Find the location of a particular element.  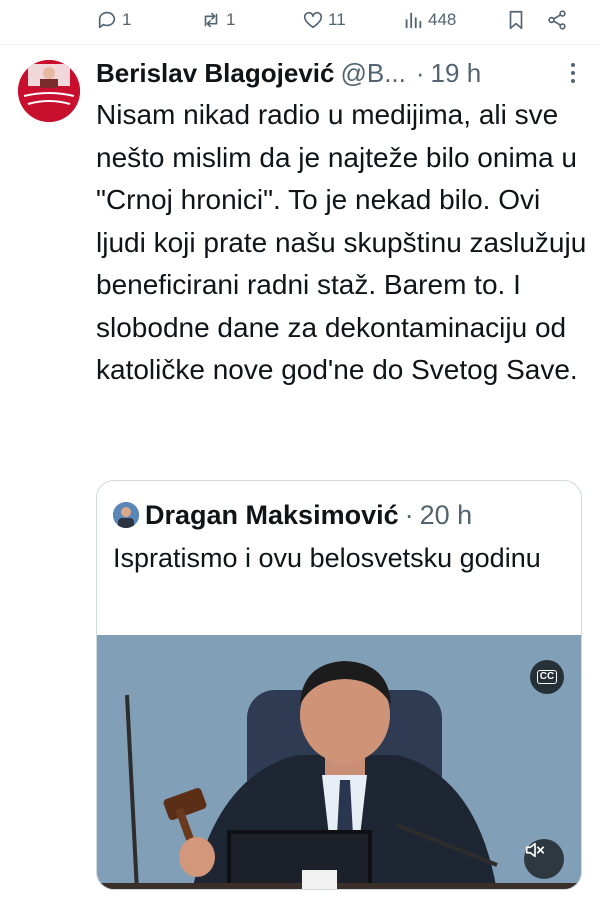

quoted-tweet-text: Ispratismo i ovu belosvetsku godinu is located at coordinates (327, 558).